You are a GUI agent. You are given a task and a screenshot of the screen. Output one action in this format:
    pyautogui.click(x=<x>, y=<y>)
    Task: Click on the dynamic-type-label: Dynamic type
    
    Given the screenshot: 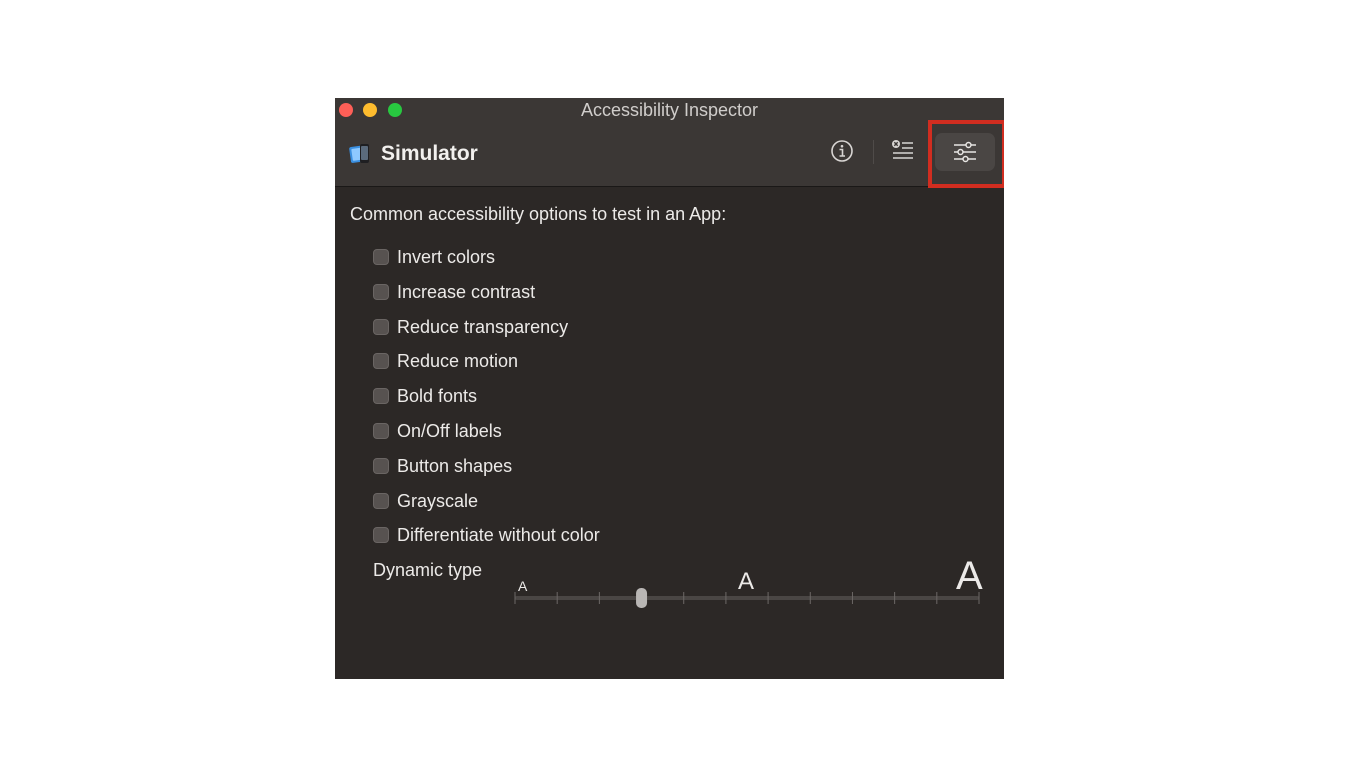 What is the action you would take?
    pyautogui.click(x=428, y=570)
    